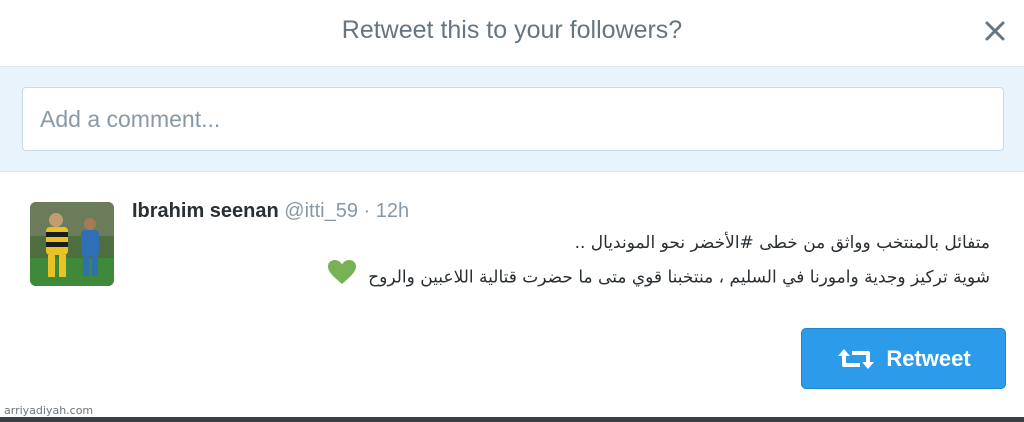  I want to click on dialog-title: Retweet this to your followers?, so click(512, 30).